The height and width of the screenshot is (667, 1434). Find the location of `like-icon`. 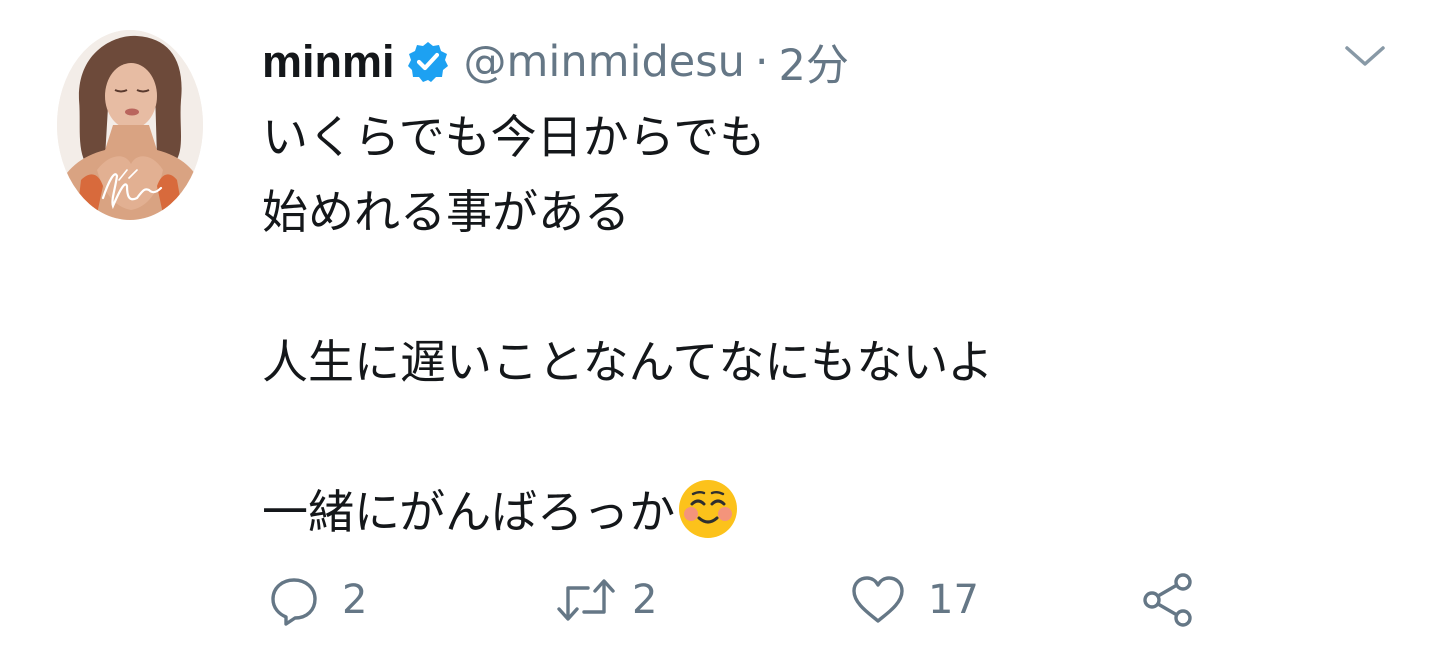

like-icon is located at coordinates (878, 600).